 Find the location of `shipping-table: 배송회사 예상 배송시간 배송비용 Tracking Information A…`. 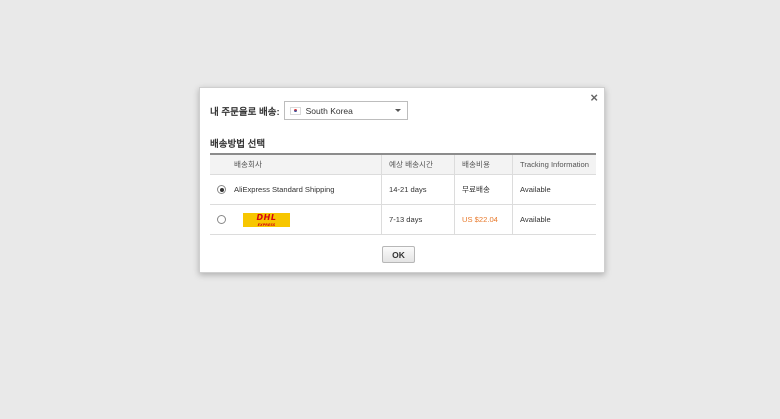

shipping-table: 배송회사 예상 배송시간 배송비용 Tracking Information A… is located at coordinates (403, 194).